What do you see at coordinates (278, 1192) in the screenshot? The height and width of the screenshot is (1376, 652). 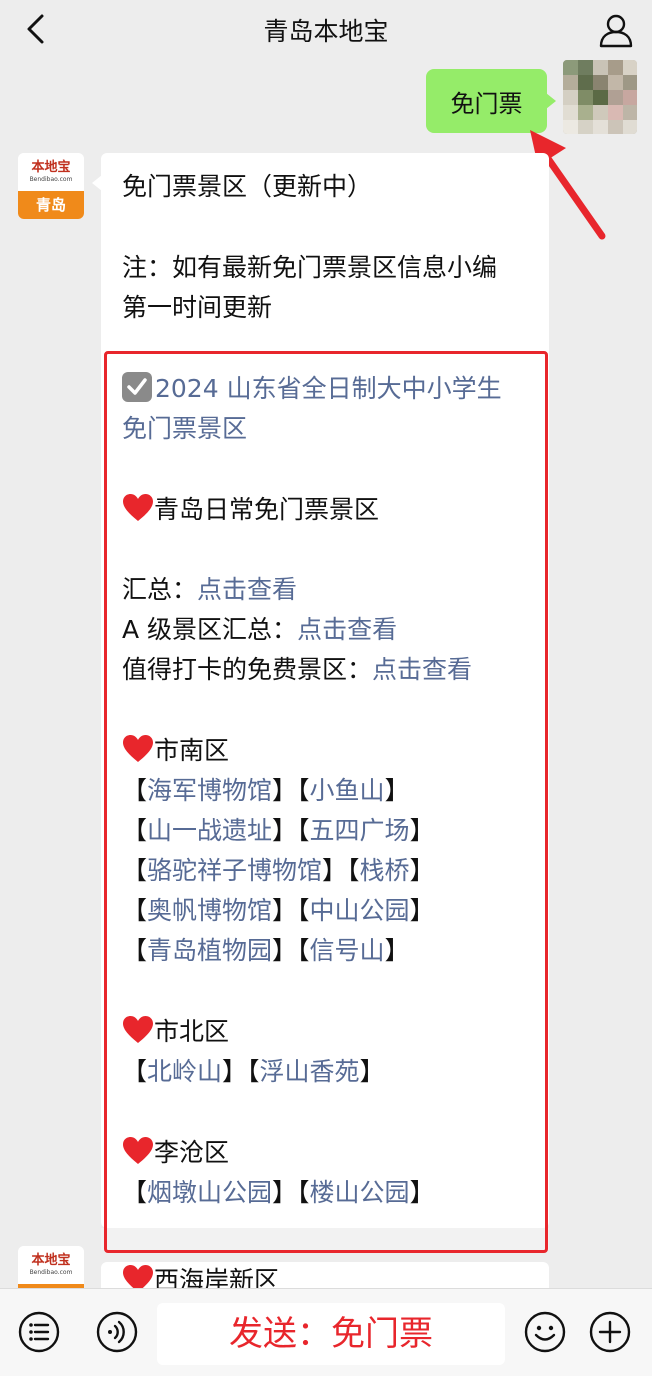 I see `scenic-row: 【烟墩山公园】【楼山公园】` at bounding box center [278, 1192].